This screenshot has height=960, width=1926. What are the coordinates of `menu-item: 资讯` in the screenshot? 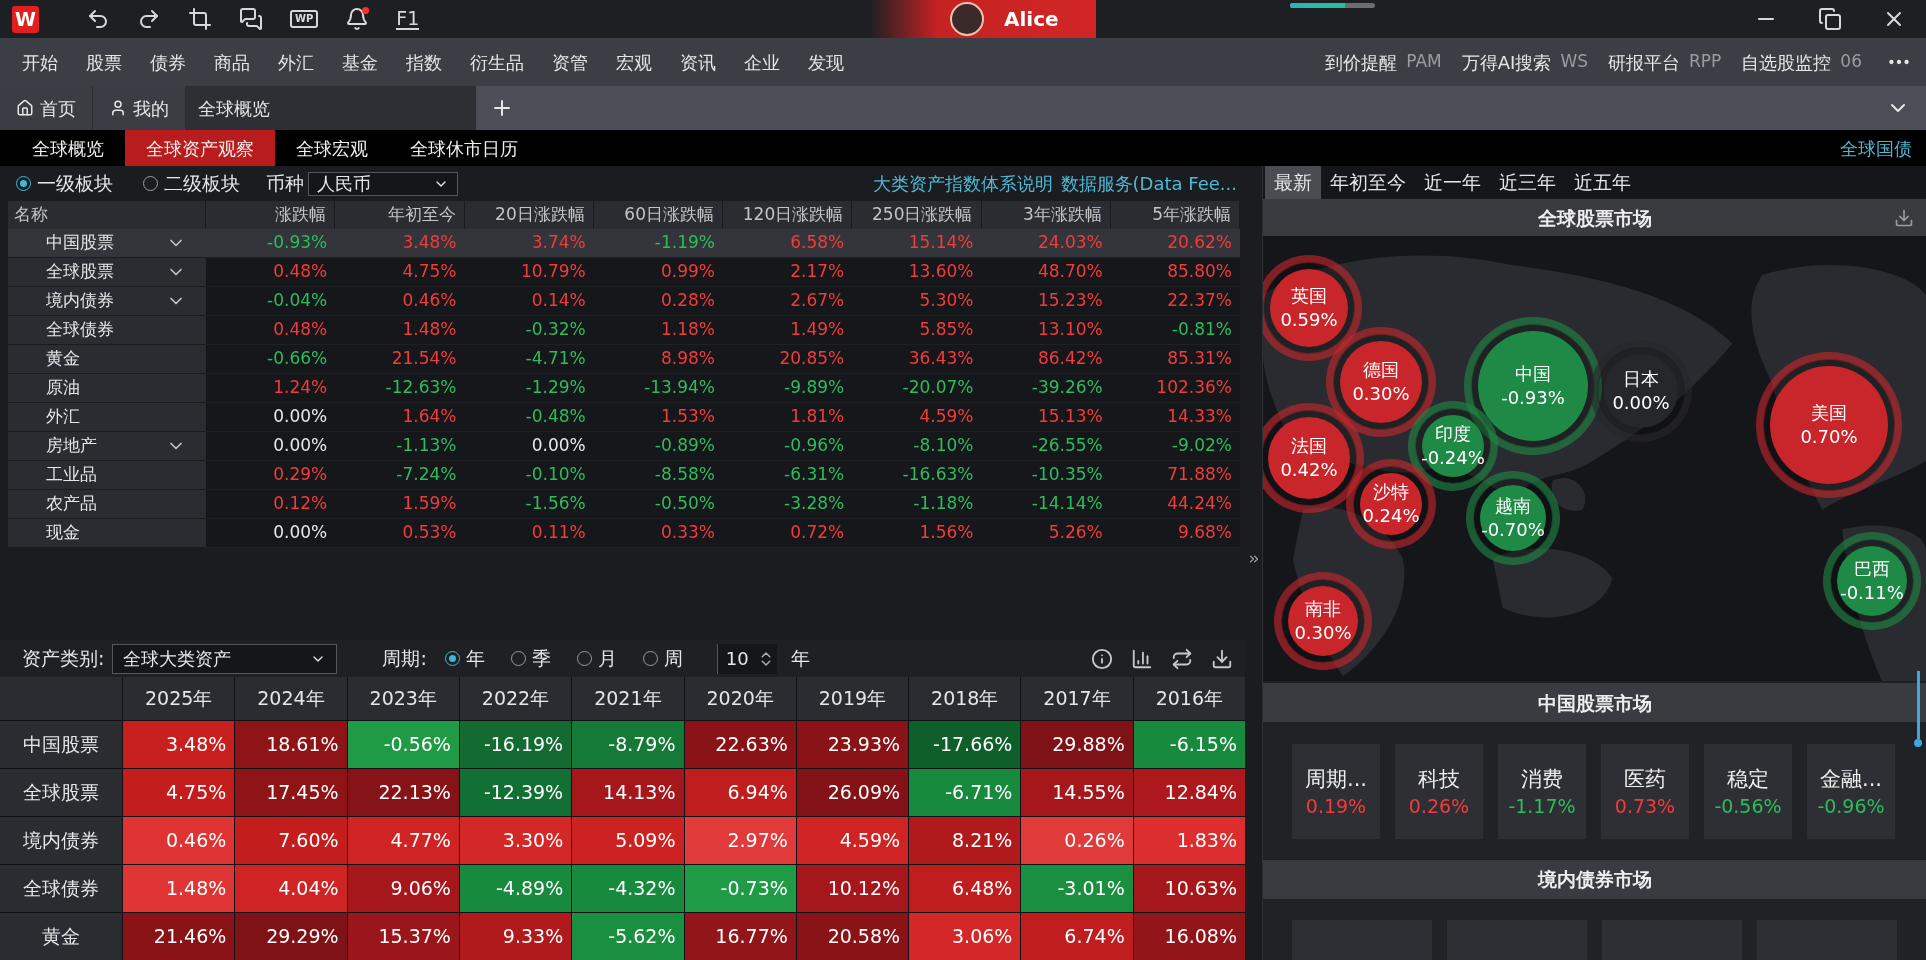 It's located at (698, 62).